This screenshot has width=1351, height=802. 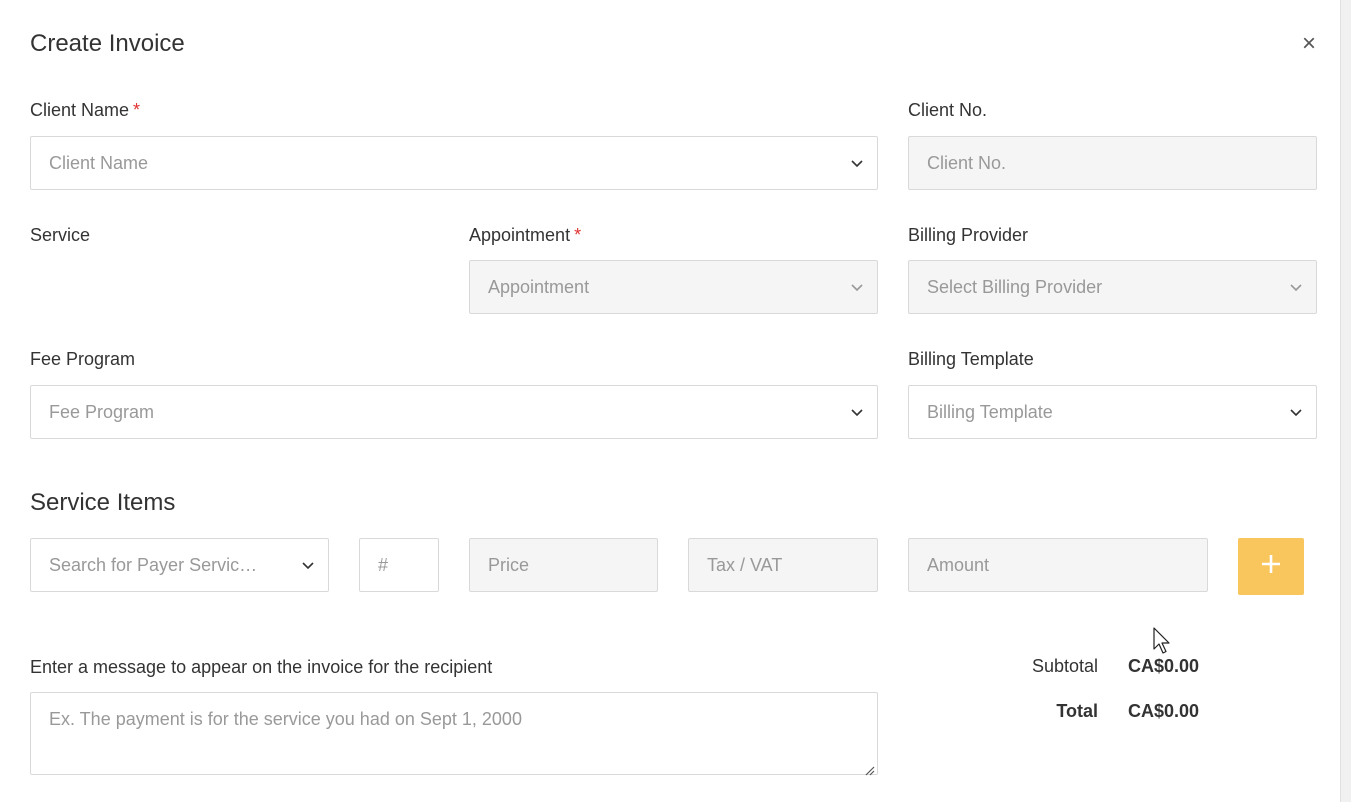 I want to click on scrollbar, so click(x=1345, y=401).